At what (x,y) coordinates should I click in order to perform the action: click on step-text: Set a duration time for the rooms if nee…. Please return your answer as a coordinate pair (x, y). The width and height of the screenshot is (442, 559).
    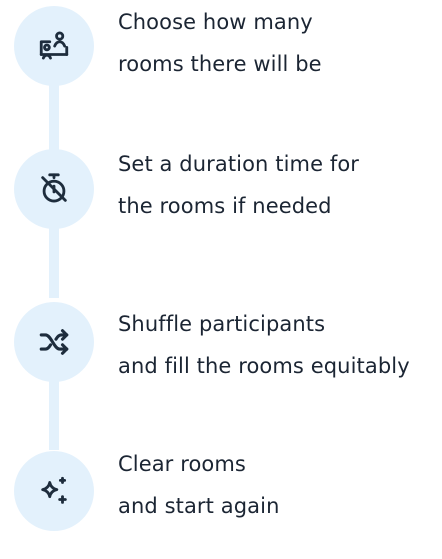
    Looking at the image, I should click on (279, 185).